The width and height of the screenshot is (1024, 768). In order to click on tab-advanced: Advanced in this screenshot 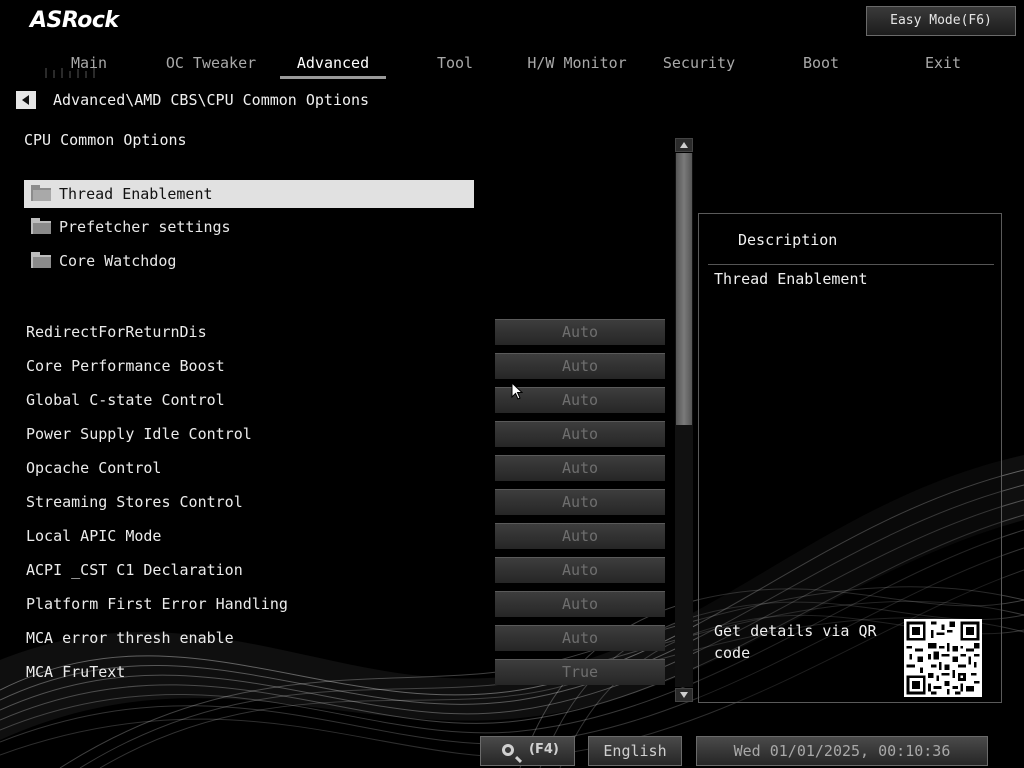, I will do `click(333, 64)`.